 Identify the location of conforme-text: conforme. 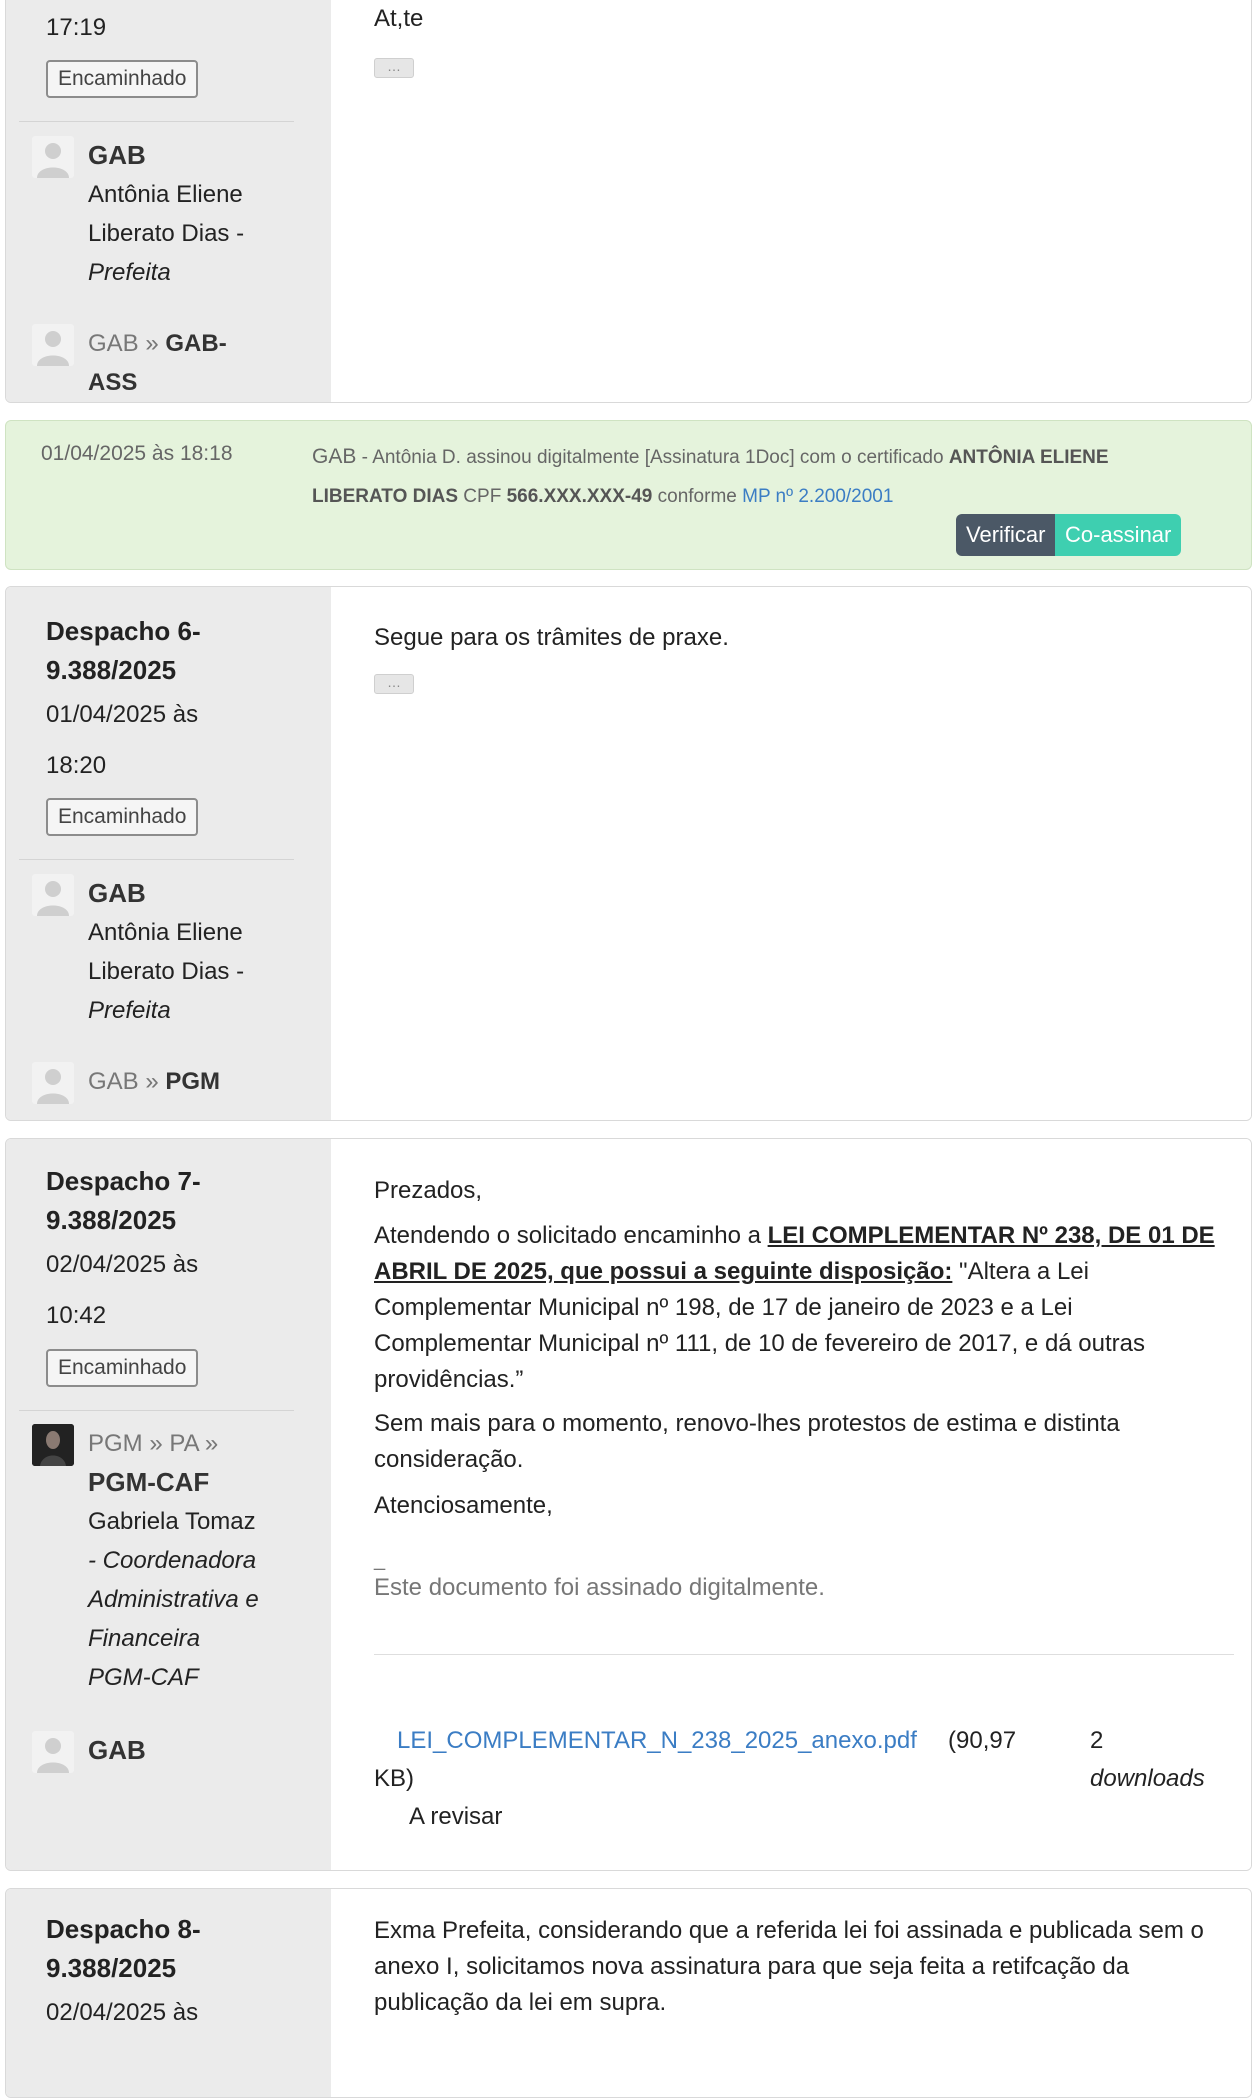
(697, 496).